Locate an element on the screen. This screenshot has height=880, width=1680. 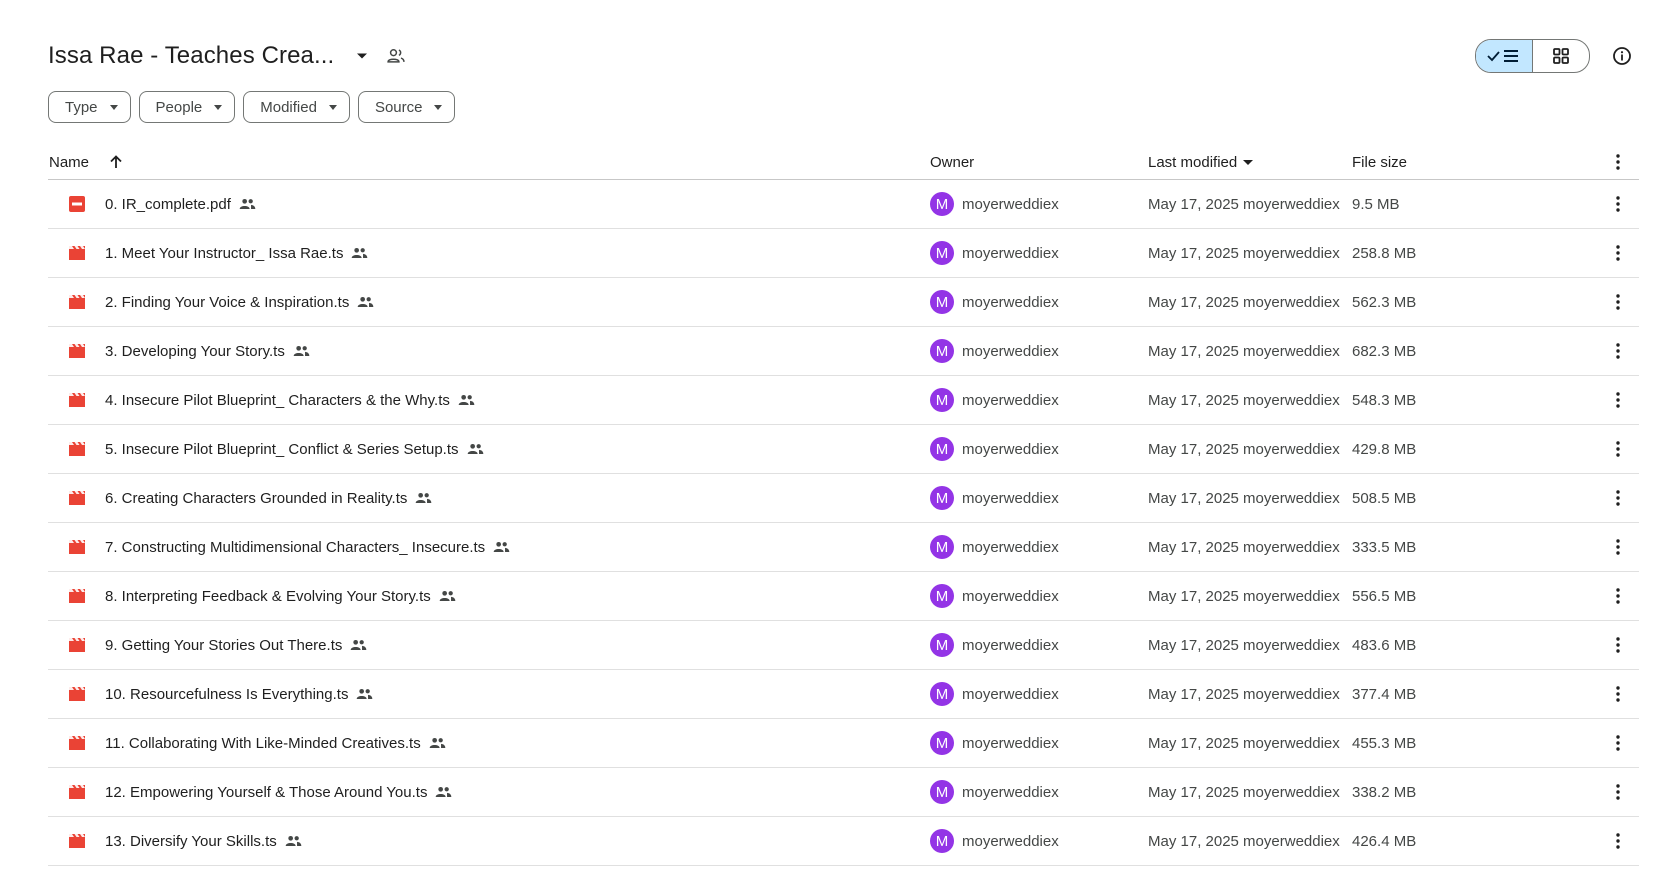
file-name-cell: 9. Getting Your Stories Out There.ts is located at coordinates (236, 645).